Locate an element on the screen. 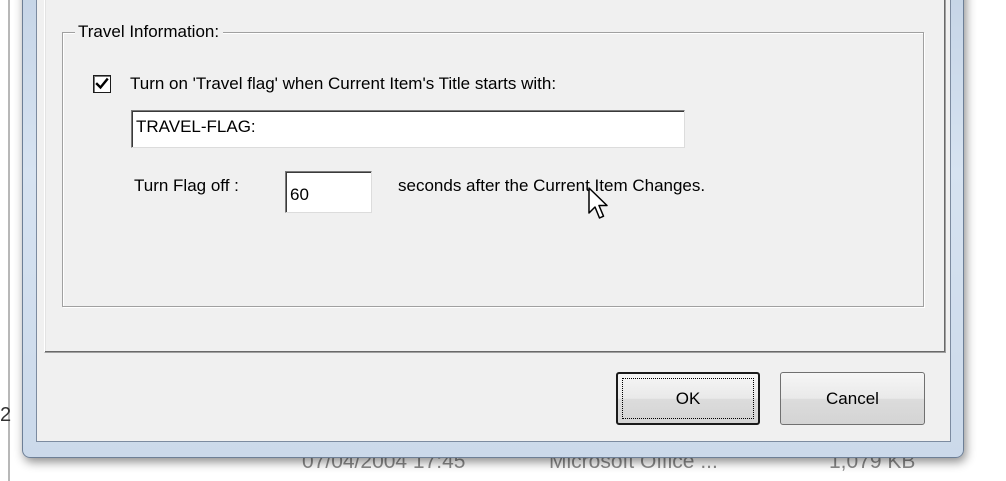 This screenshot has width=1006, height=481. checkmark-icon is located at coordinates (102, 83).